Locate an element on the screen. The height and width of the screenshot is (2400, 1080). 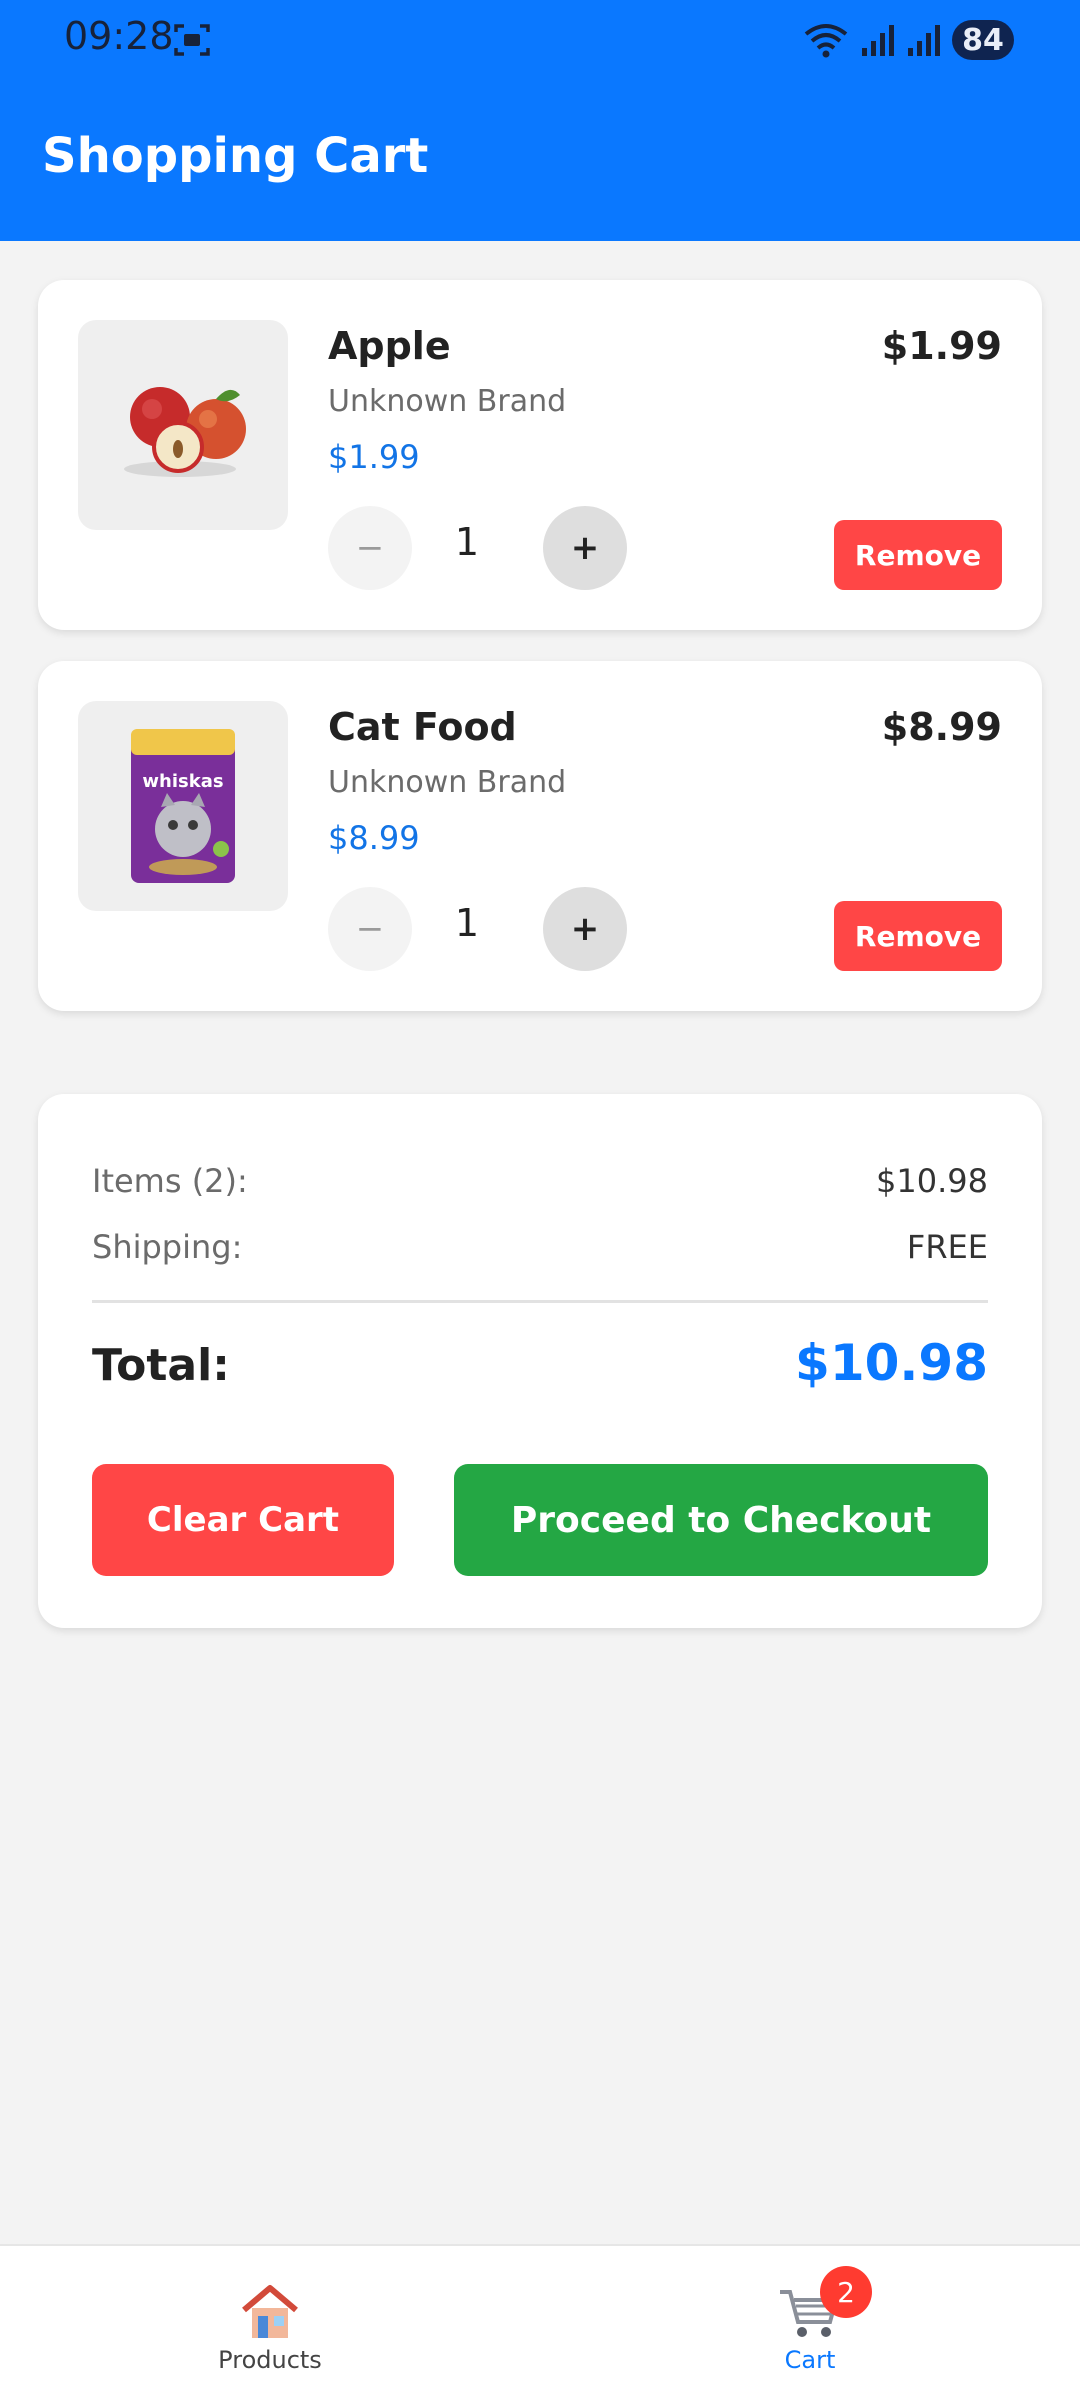
brand-label: whiskas is located at coordinates (182, 781).